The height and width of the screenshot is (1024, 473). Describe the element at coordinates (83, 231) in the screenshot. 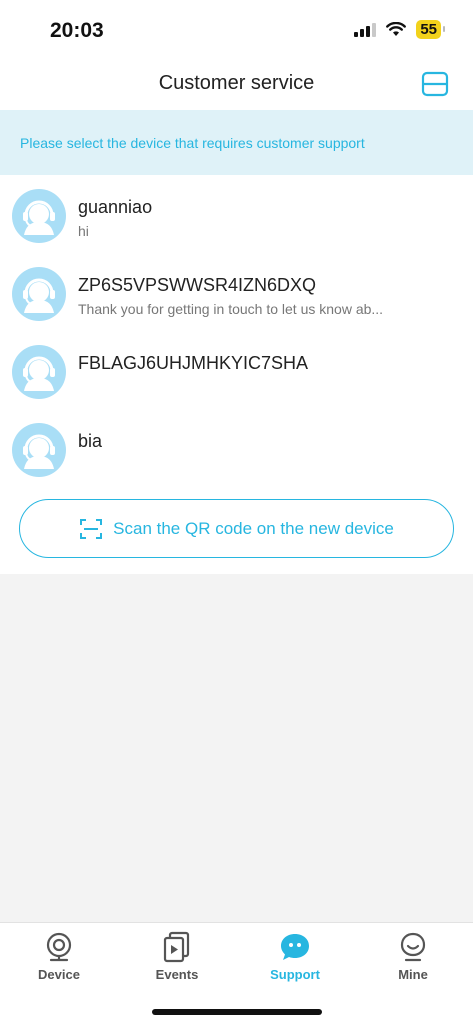

I see `last-message: hi` at that location.